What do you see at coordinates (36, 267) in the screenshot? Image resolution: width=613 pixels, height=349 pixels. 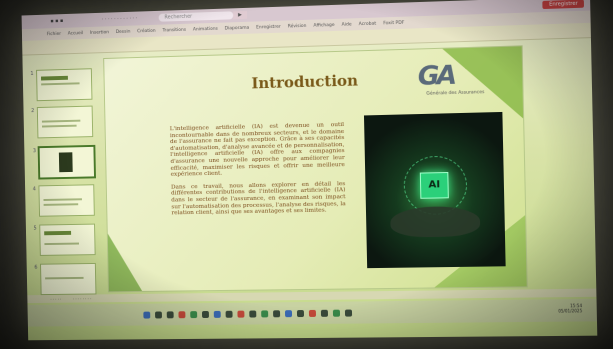 I see `thumbnail-number: 6` at bounding box center [36, 267].